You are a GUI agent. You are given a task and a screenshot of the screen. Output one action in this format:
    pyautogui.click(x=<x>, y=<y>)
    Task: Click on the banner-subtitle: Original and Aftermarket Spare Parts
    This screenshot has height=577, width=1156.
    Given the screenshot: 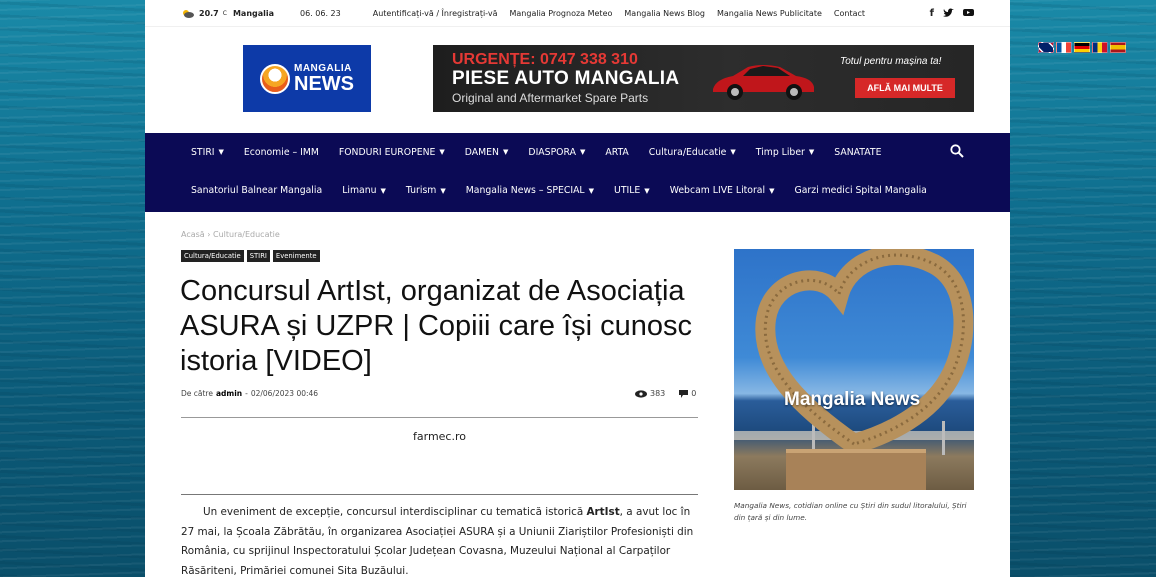 What is the action you would take?
    pyautogui.click(x=550, y=98)
    